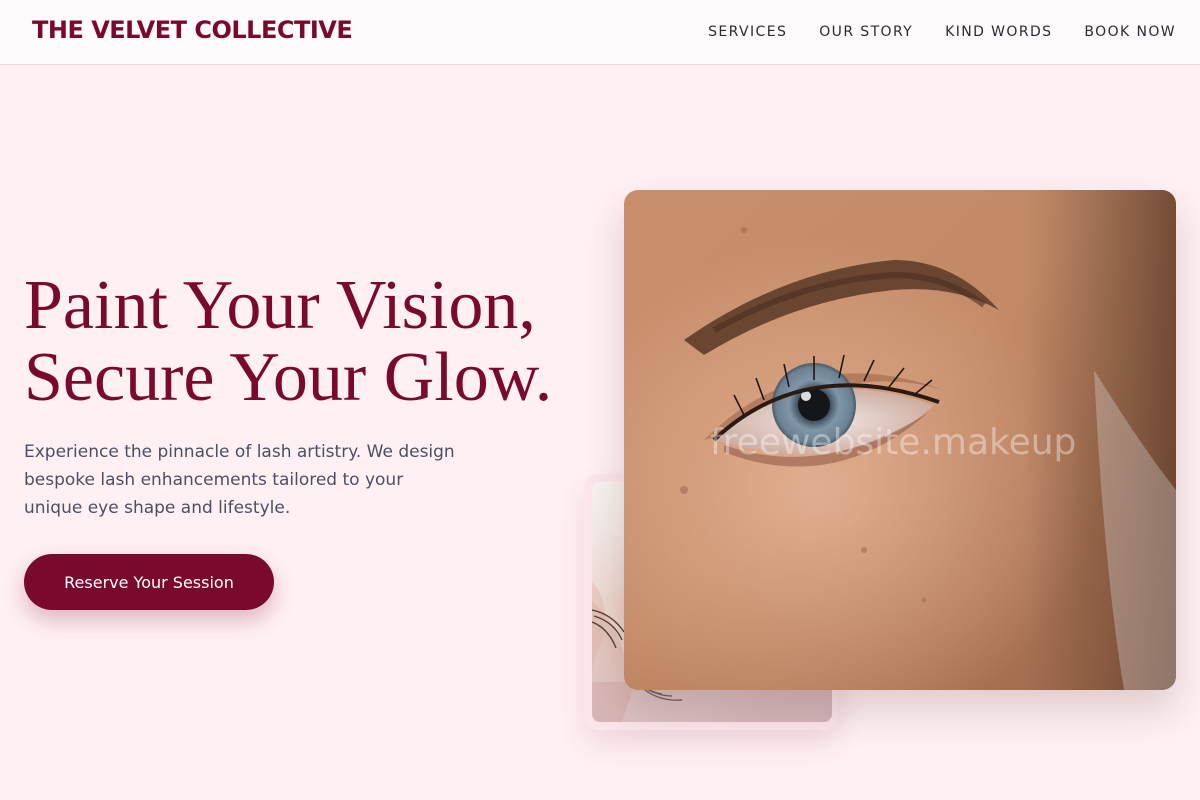  What do you see at coordinates (866, 32) in the screenshot?
I see `nav-link-our-story: OUR STORY` at bounding box center [866, 32].